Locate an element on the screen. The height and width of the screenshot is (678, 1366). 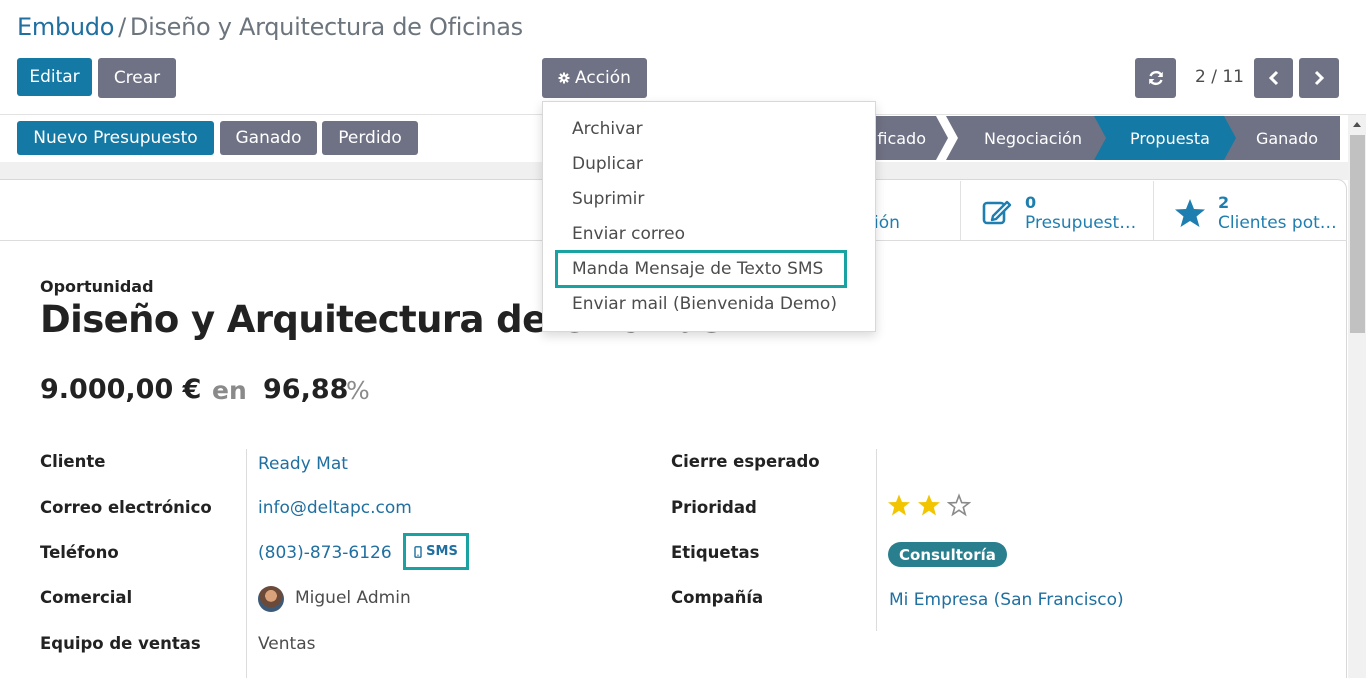
mark-won-button: Ganado is located at coordinates (268, 138).